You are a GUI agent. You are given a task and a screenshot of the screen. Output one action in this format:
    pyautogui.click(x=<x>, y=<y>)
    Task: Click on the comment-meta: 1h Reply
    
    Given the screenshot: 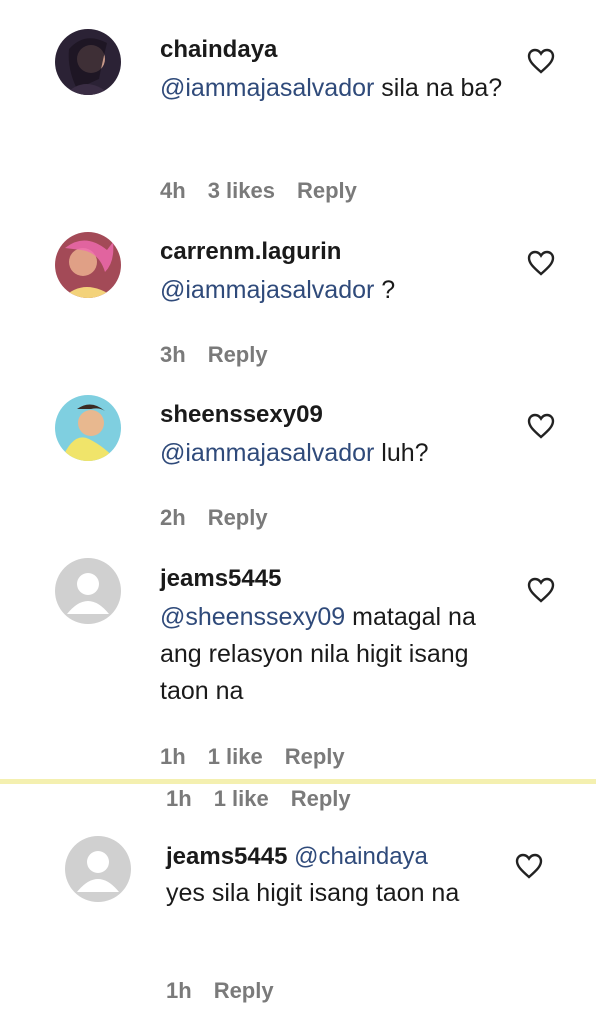 What is the action you would take?
    pyautogui.click(x=231, y=991)
    